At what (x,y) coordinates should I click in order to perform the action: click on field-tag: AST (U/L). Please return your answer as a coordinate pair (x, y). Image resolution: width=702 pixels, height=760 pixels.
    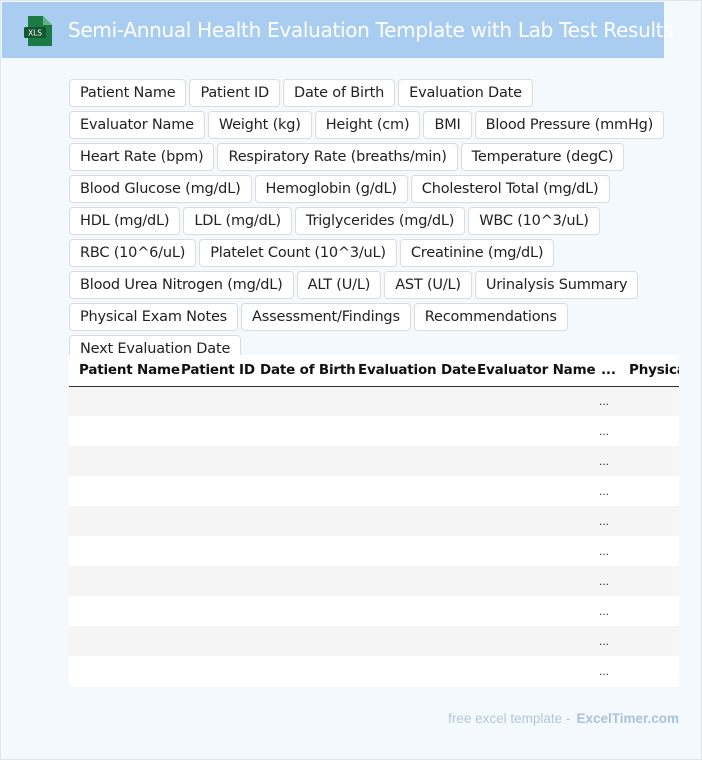
    Looking at the image, I should click on (428, 285).